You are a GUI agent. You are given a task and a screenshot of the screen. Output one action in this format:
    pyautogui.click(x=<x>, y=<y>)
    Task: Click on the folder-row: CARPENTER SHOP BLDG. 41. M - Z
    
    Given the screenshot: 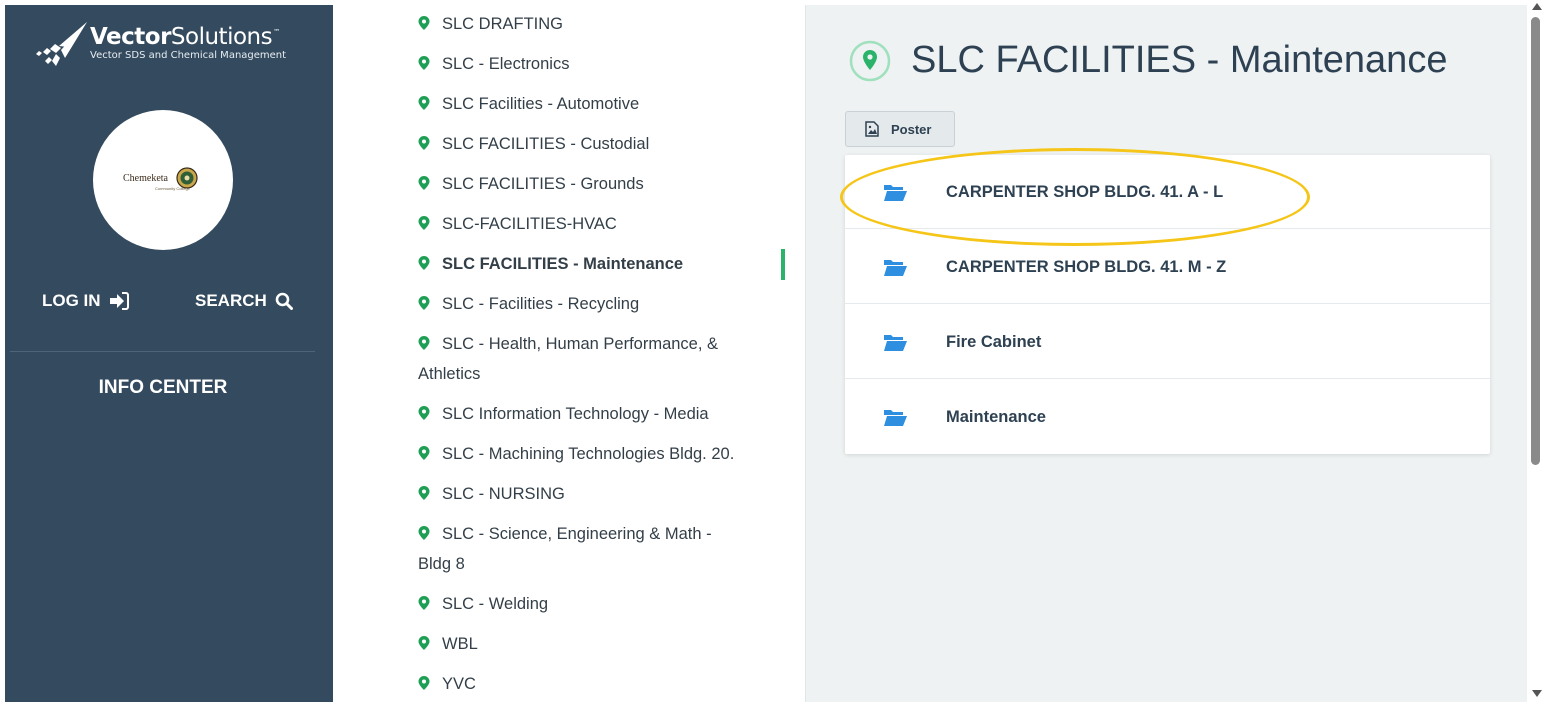 What is the action you would take?
    pyautogui.click(x=1167, y=267)
    